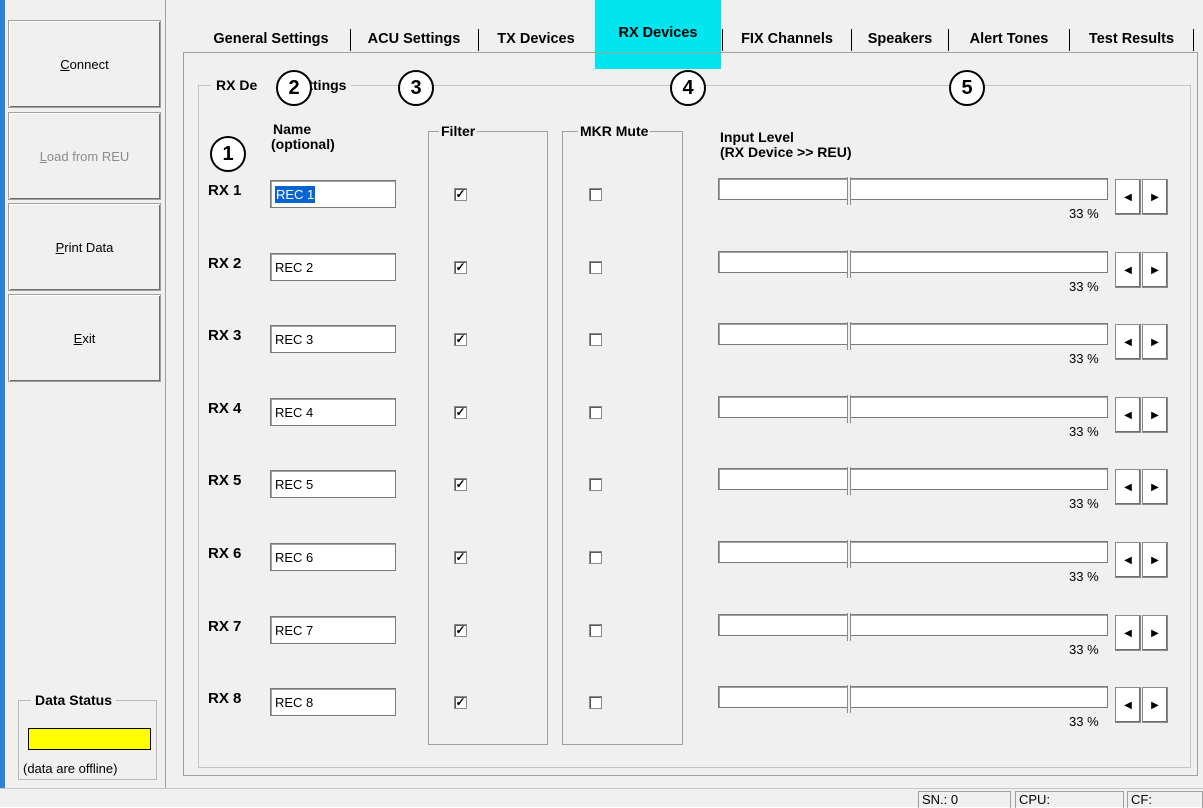 Image resolution: width=1203 pixels, height=808 pixels. What do you see at coordinates (1131, 39) in the screenshot?
I see `tab-test-results: Test Results` at bounding box center [1131, 39].